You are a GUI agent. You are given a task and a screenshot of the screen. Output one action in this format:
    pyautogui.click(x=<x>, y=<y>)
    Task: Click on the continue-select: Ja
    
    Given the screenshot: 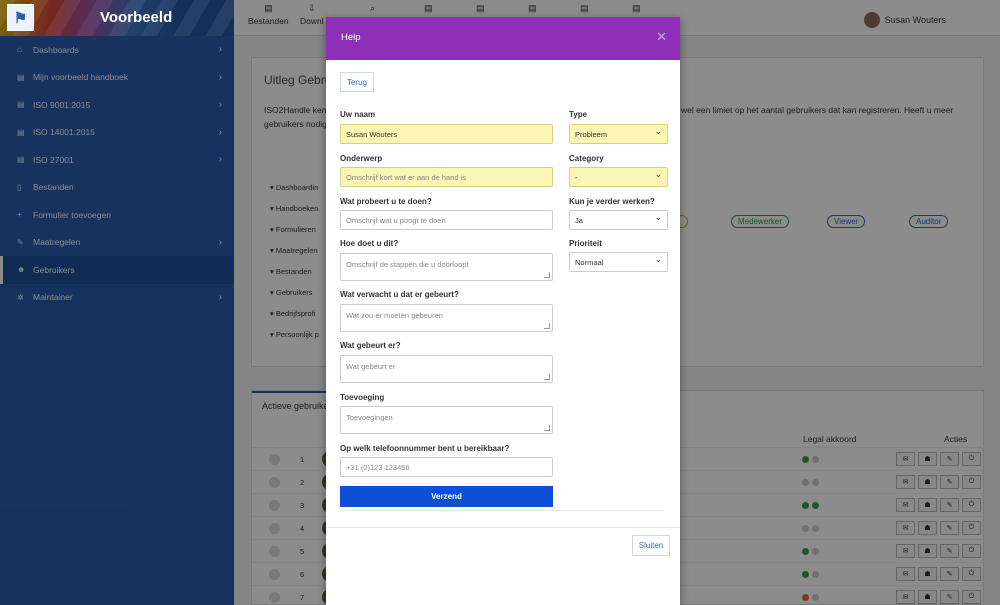 What is the action you would take?
    pyautogui.click(x=618, y=220)
    